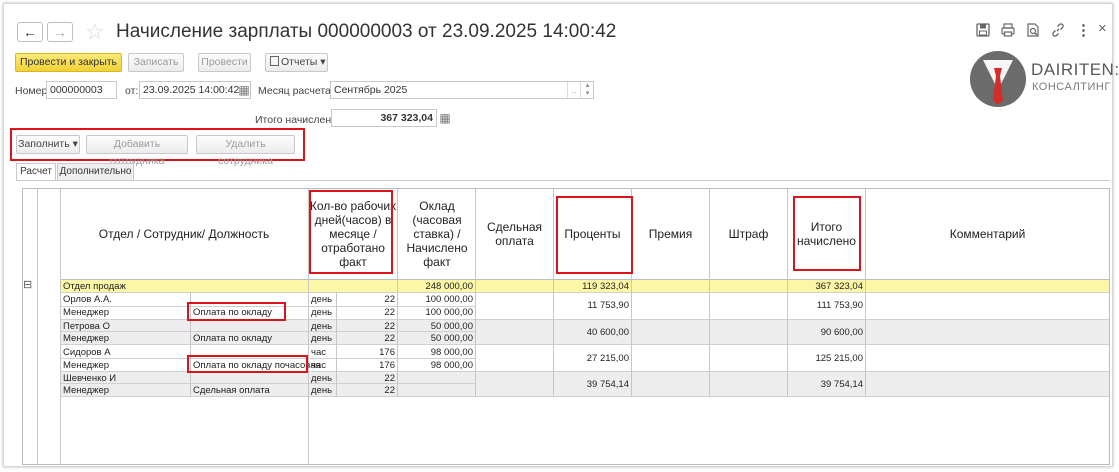  Describe the element at coordinates (87, 352) in the screenshot. I see `employee-name: Сидоров А` at that location.